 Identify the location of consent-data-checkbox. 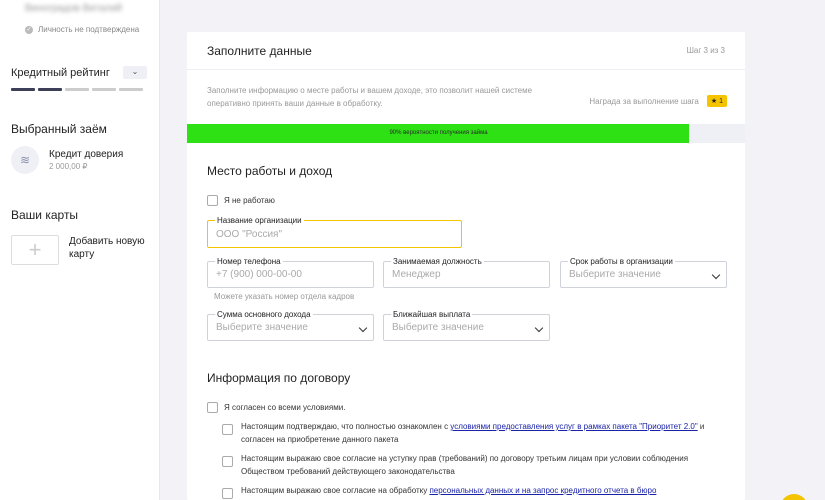
(227, 493).